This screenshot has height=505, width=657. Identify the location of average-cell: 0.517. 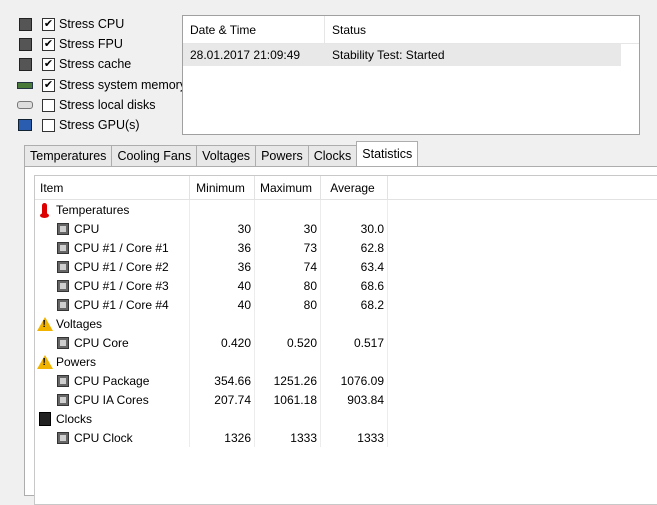
(354, 342).